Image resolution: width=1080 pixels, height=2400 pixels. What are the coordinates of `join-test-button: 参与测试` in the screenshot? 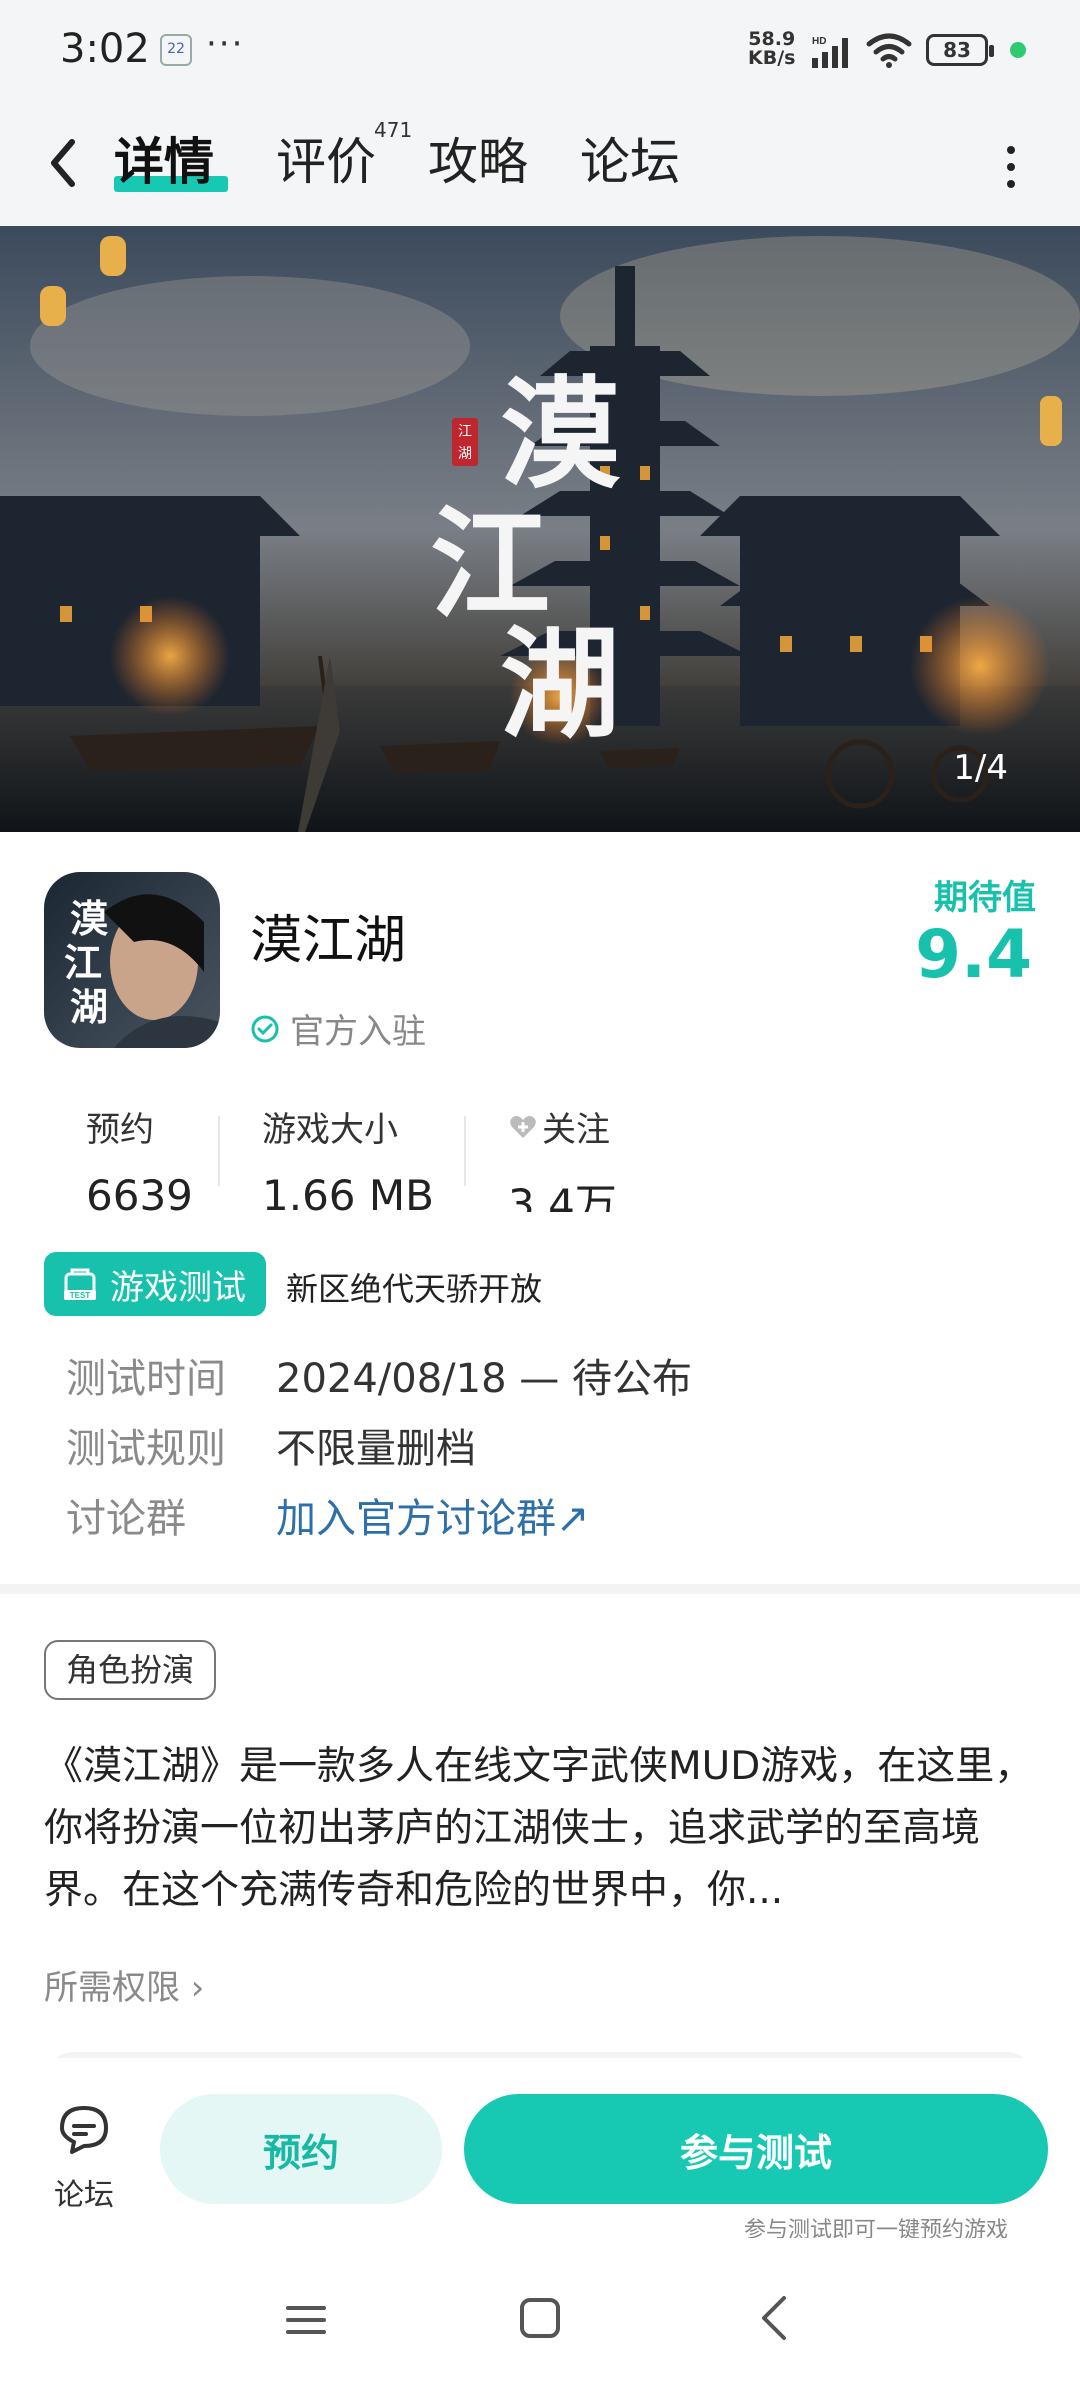 It's located at (756, 2149).